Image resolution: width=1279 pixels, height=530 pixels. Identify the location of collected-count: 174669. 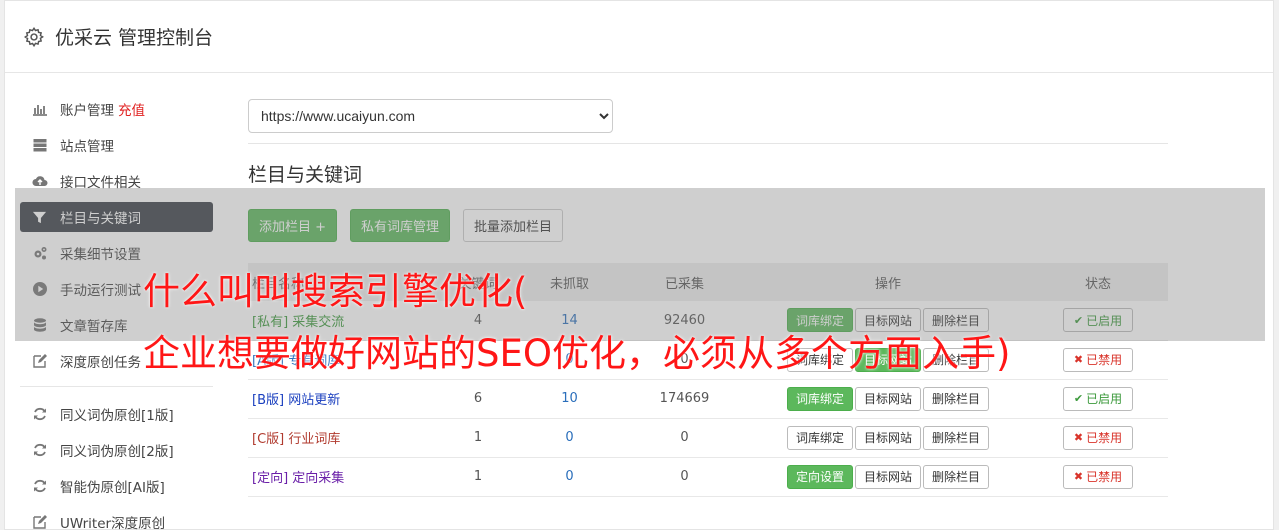
(684, 398).